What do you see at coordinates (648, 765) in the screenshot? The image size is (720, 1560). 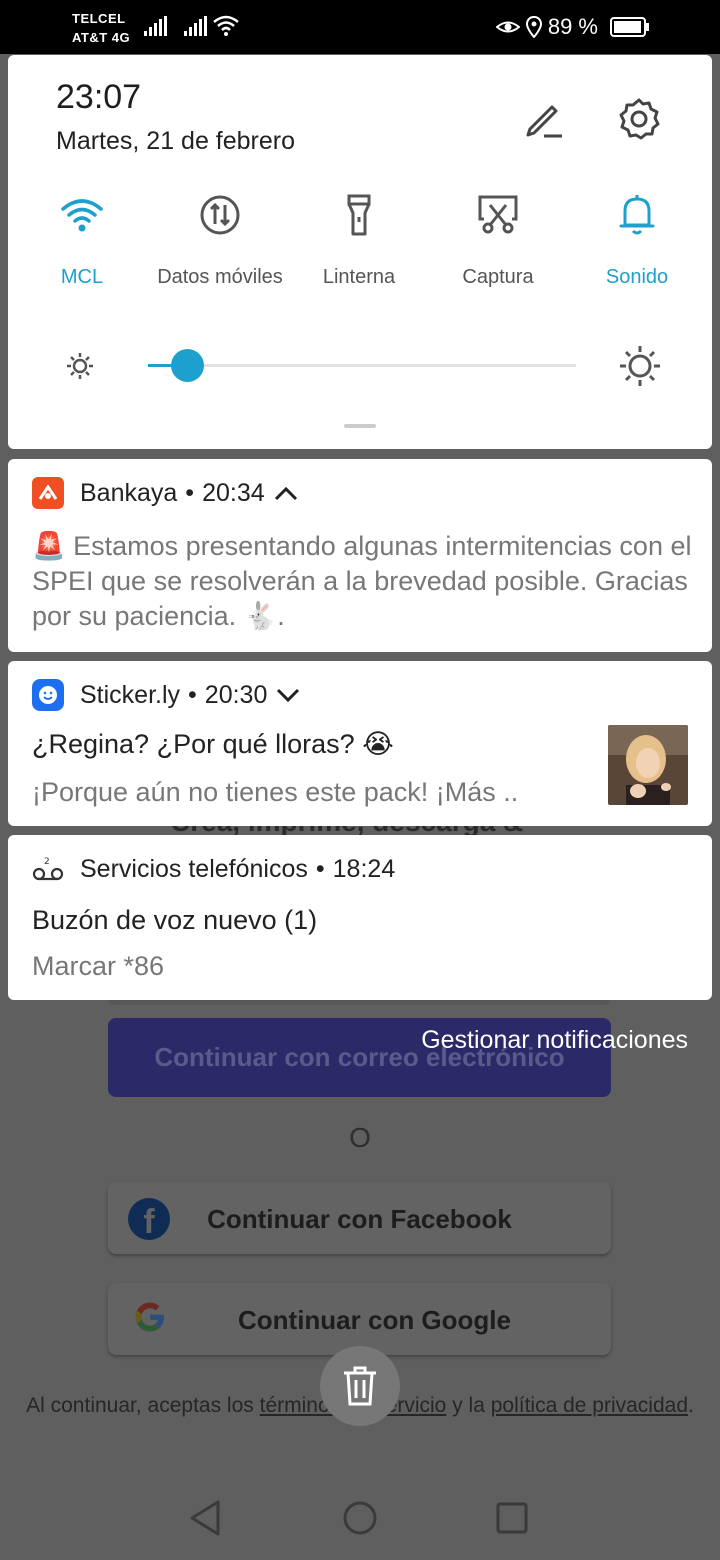 I see `notification-thumbnail` at bounding box center [648, 765].